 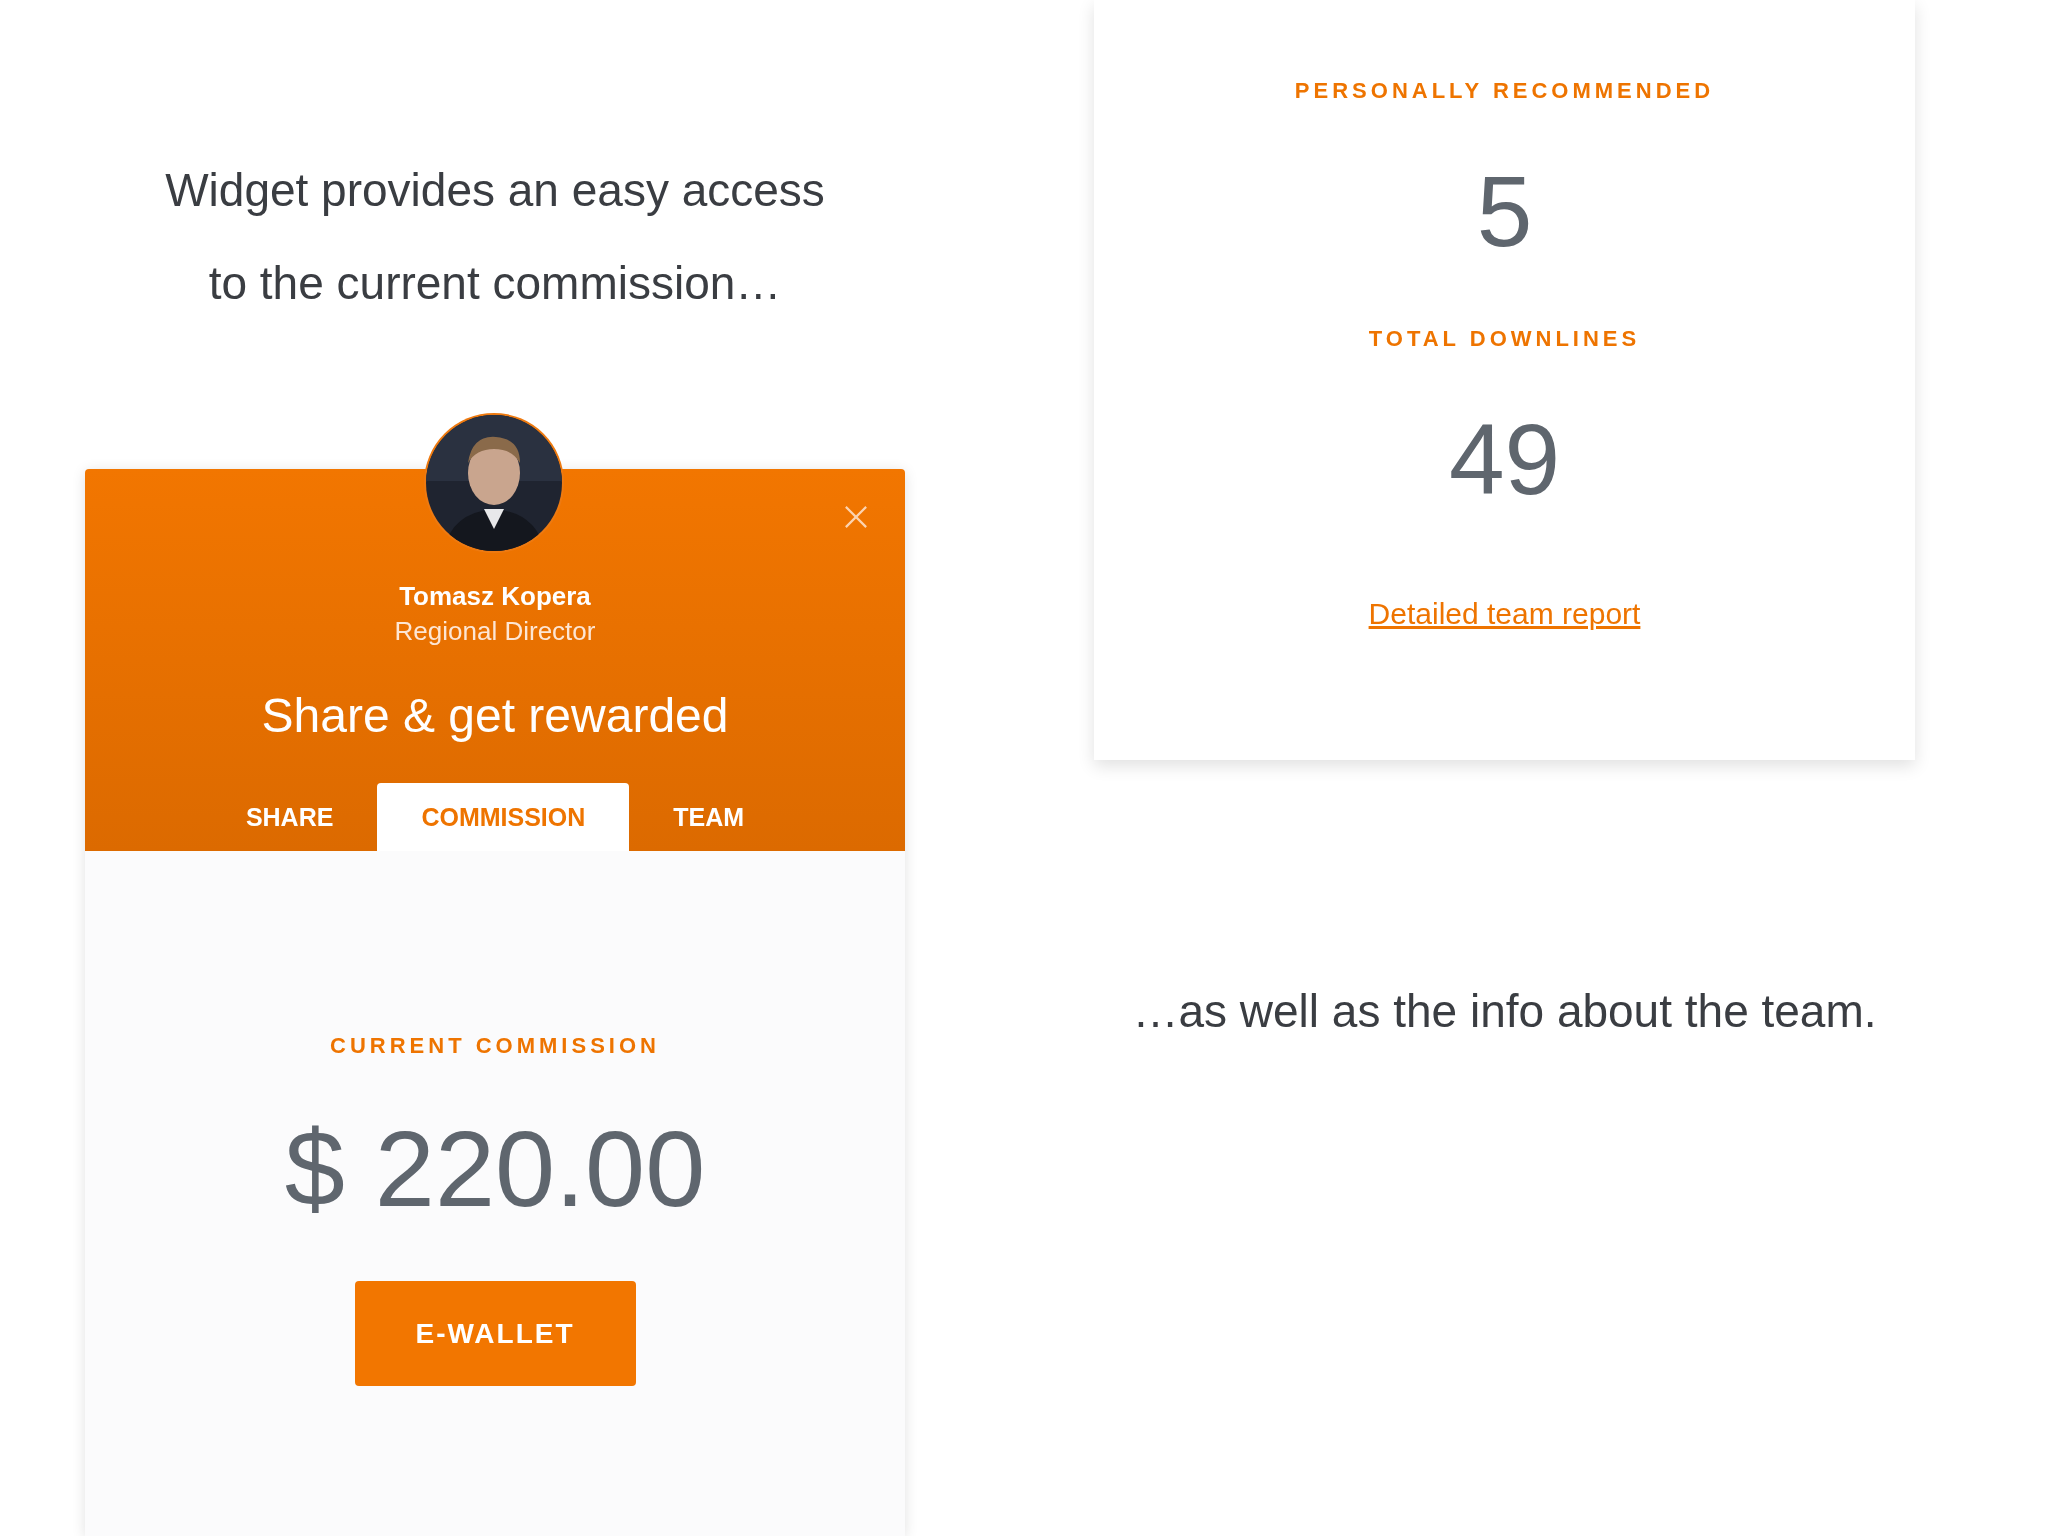 I want to click on tab: TEAM, so click(x=709, y=817).